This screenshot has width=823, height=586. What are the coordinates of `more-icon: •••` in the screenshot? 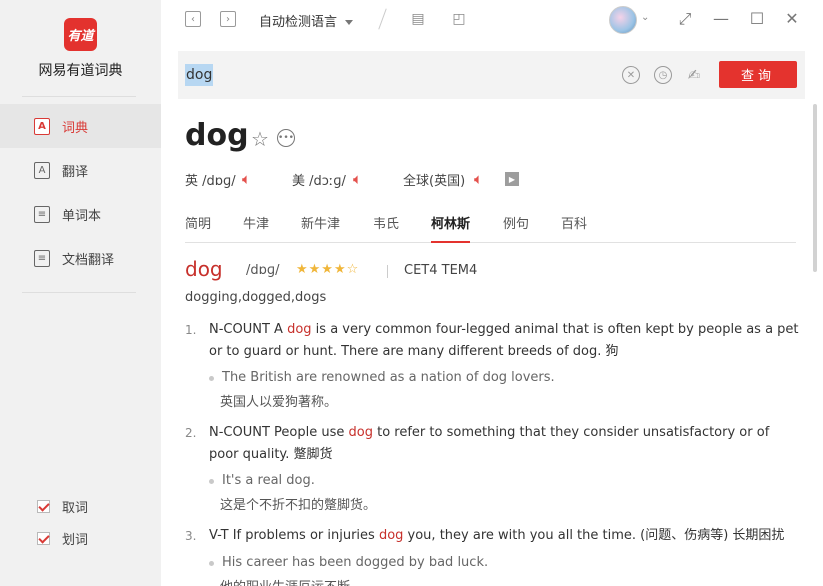 It's located at (286, 138).